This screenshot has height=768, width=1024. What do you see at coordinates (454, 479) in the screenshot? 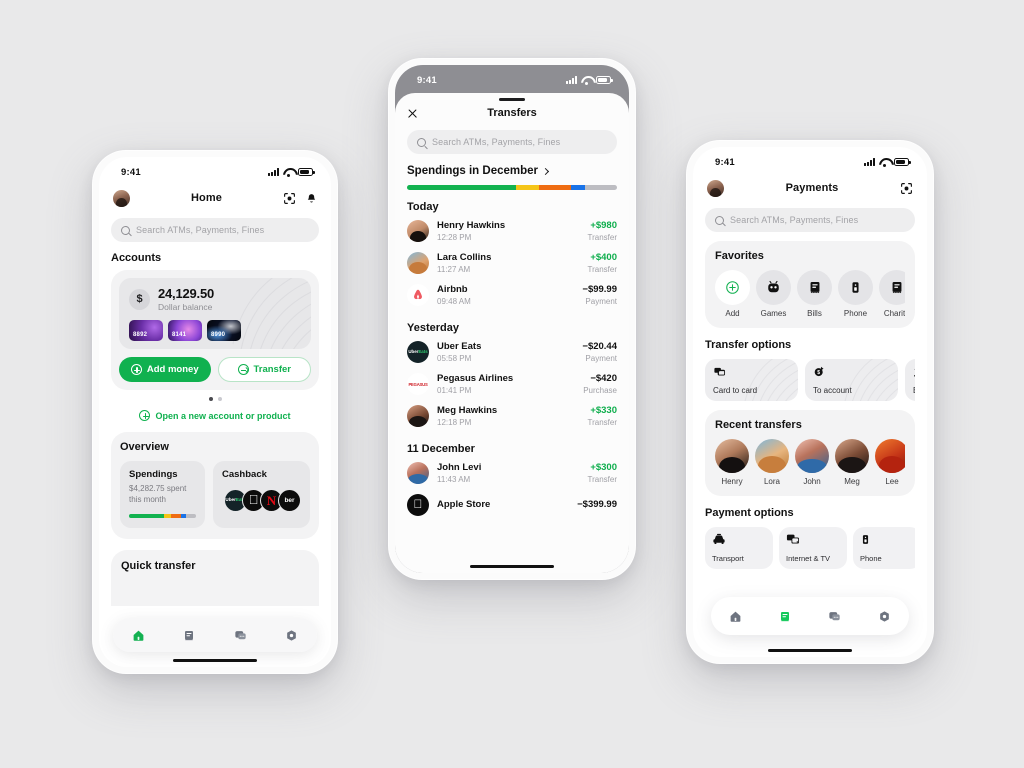
I see `transaction-time: 11:43 AM` at bounding box center [454, 479].